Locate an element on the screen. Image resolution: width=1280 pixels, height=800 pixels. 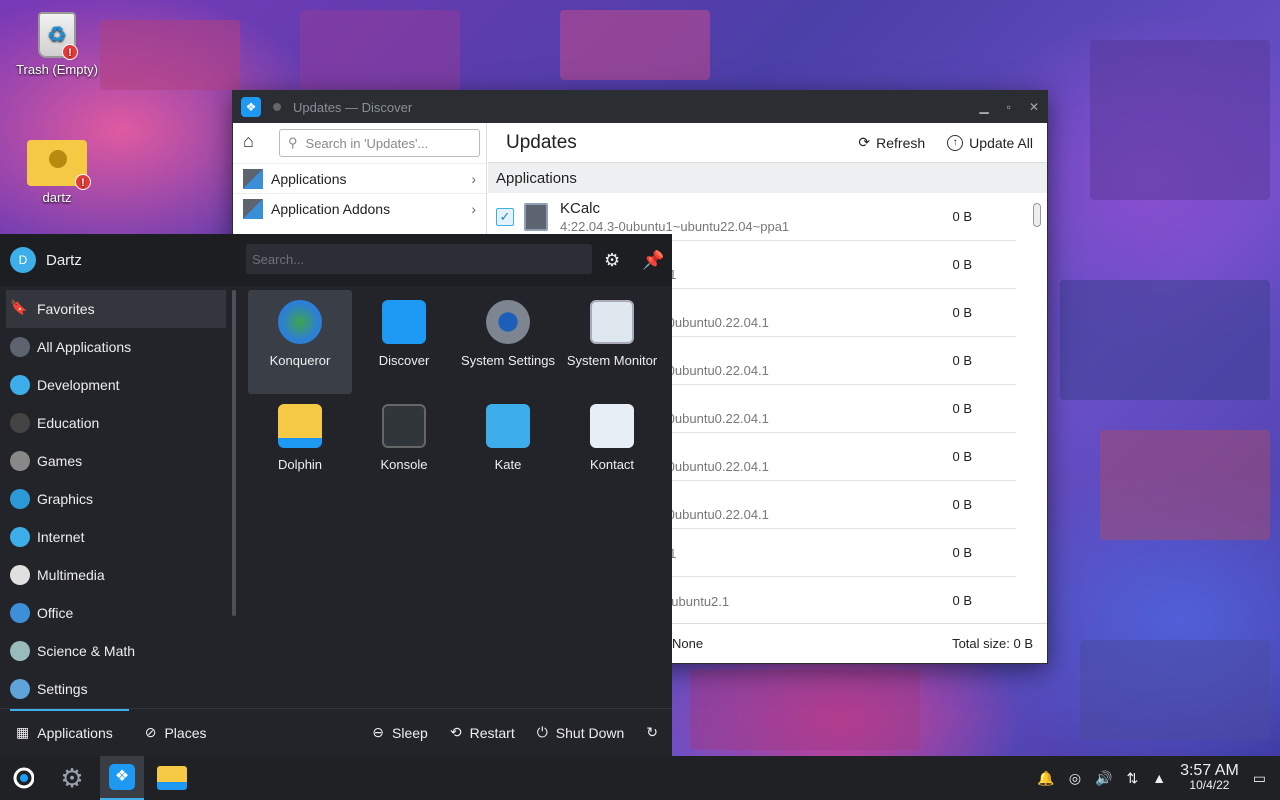
category-favorites: 🔖 Favorites is located at coordinates (116, 309).